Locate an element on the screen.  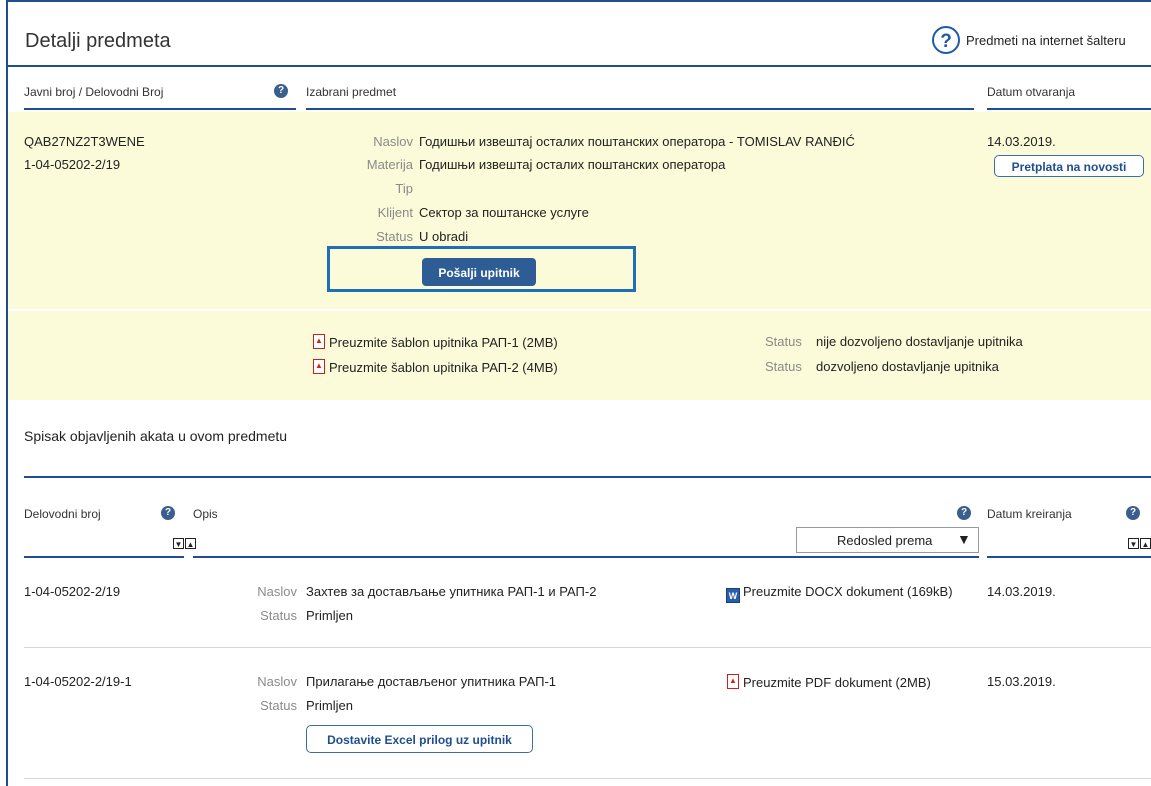
sort-order-label: Redosled prema is located at coordinates (885, 540).